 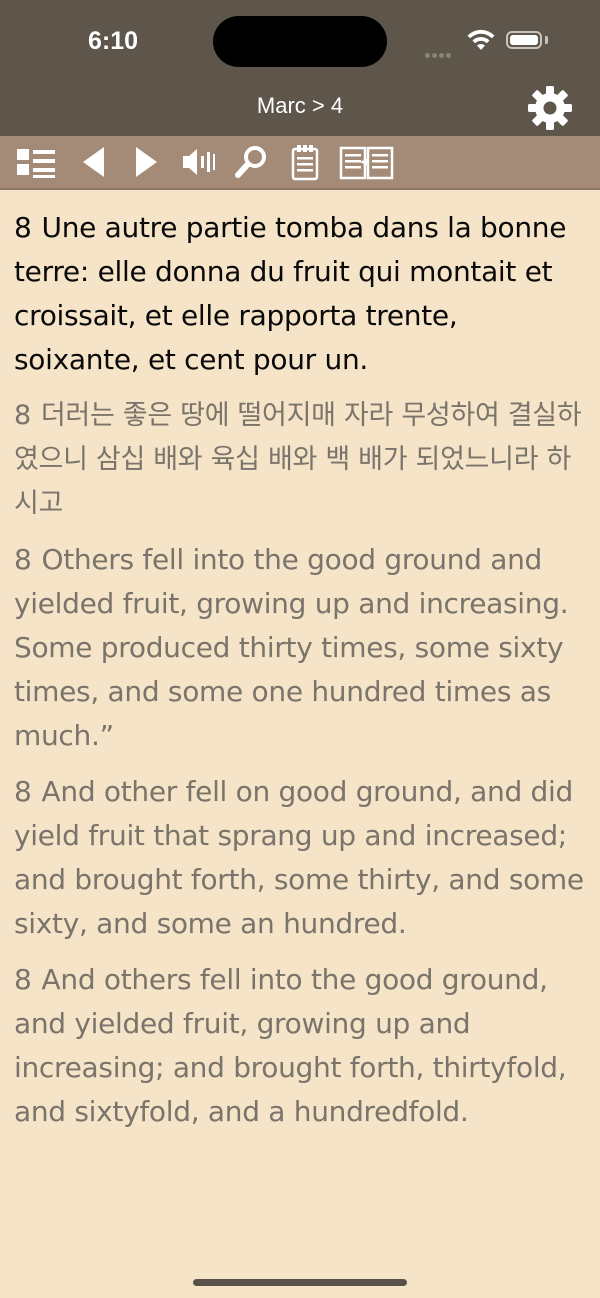 What do you see at coordinates (198, 162) in the screenshot?
I see `speaker-icon` at bounding box center [198, 162].